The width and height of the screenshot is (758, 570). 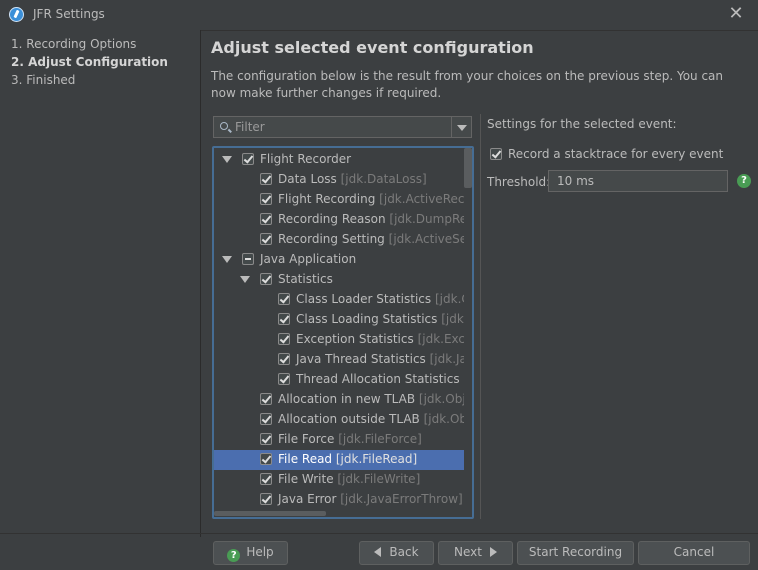 I want to click on app-icon, so click(x=16, y=14).